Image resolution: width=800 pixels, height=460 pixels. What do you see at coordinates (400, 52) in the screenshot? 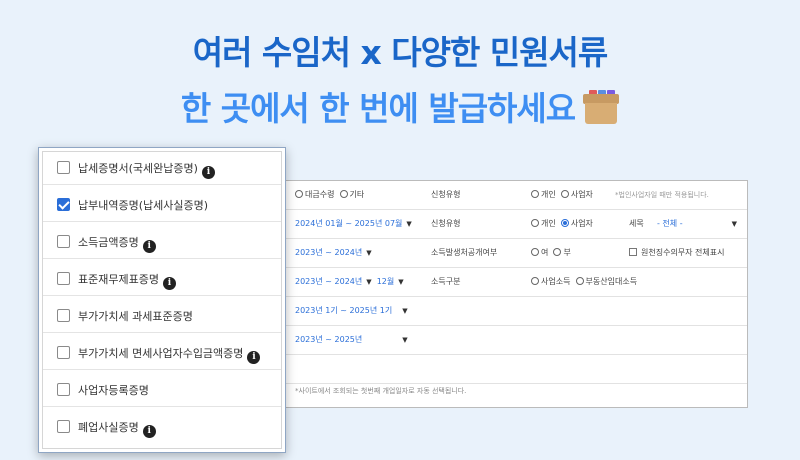
I see `headline-line1: 여러 수임처 x 다양한 민원서류` at bounding box center [400, 52].